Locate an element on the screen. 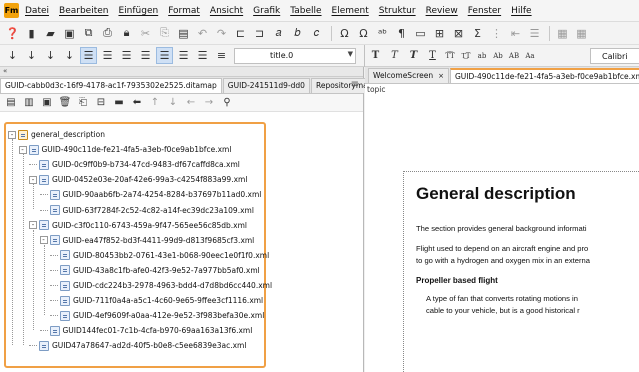 This screenshot has width=639, height=372. save-icon: ▣ is located at coordinates (69, 33).